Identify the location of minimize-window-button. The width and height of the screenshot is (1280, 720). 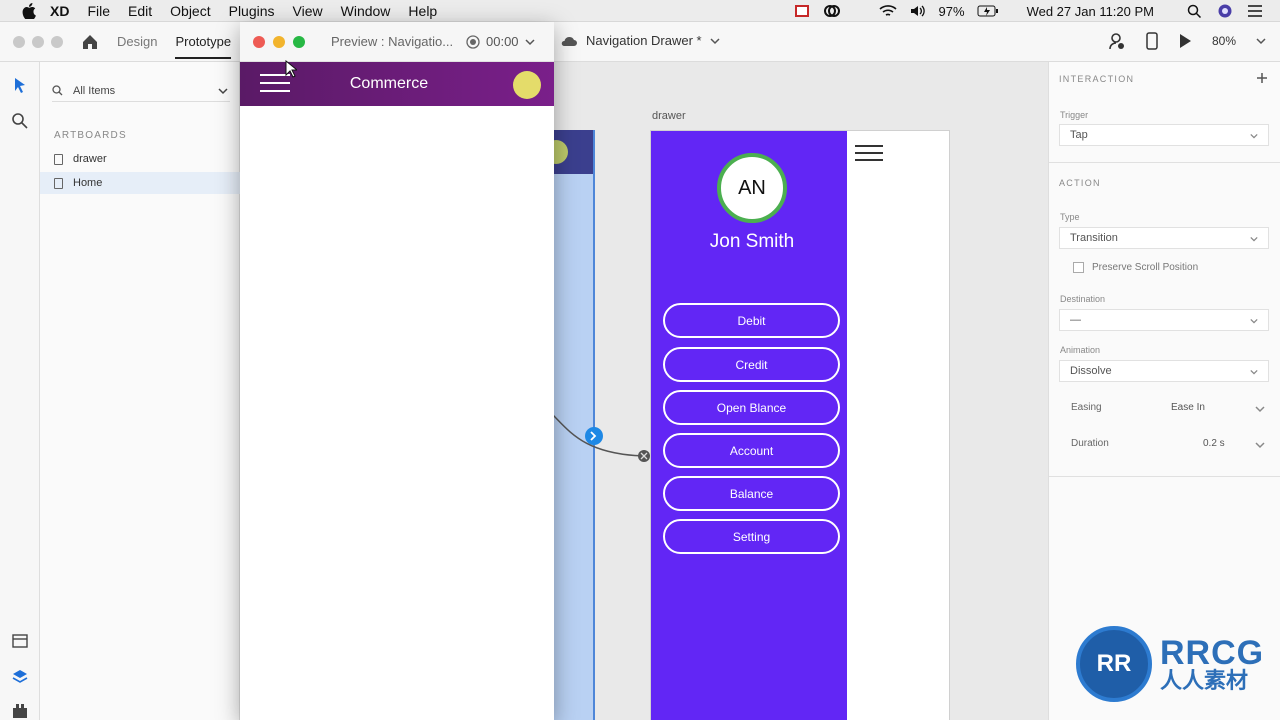
(38, 41).